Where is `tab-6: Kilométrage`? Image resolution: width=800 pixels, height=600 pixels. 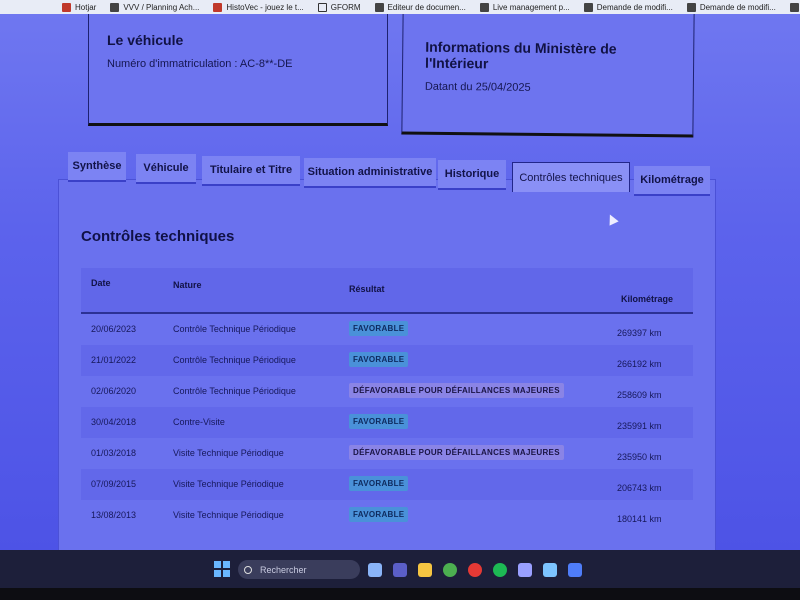 tab-6: Kilométrage is located at coordinates (672, 181).